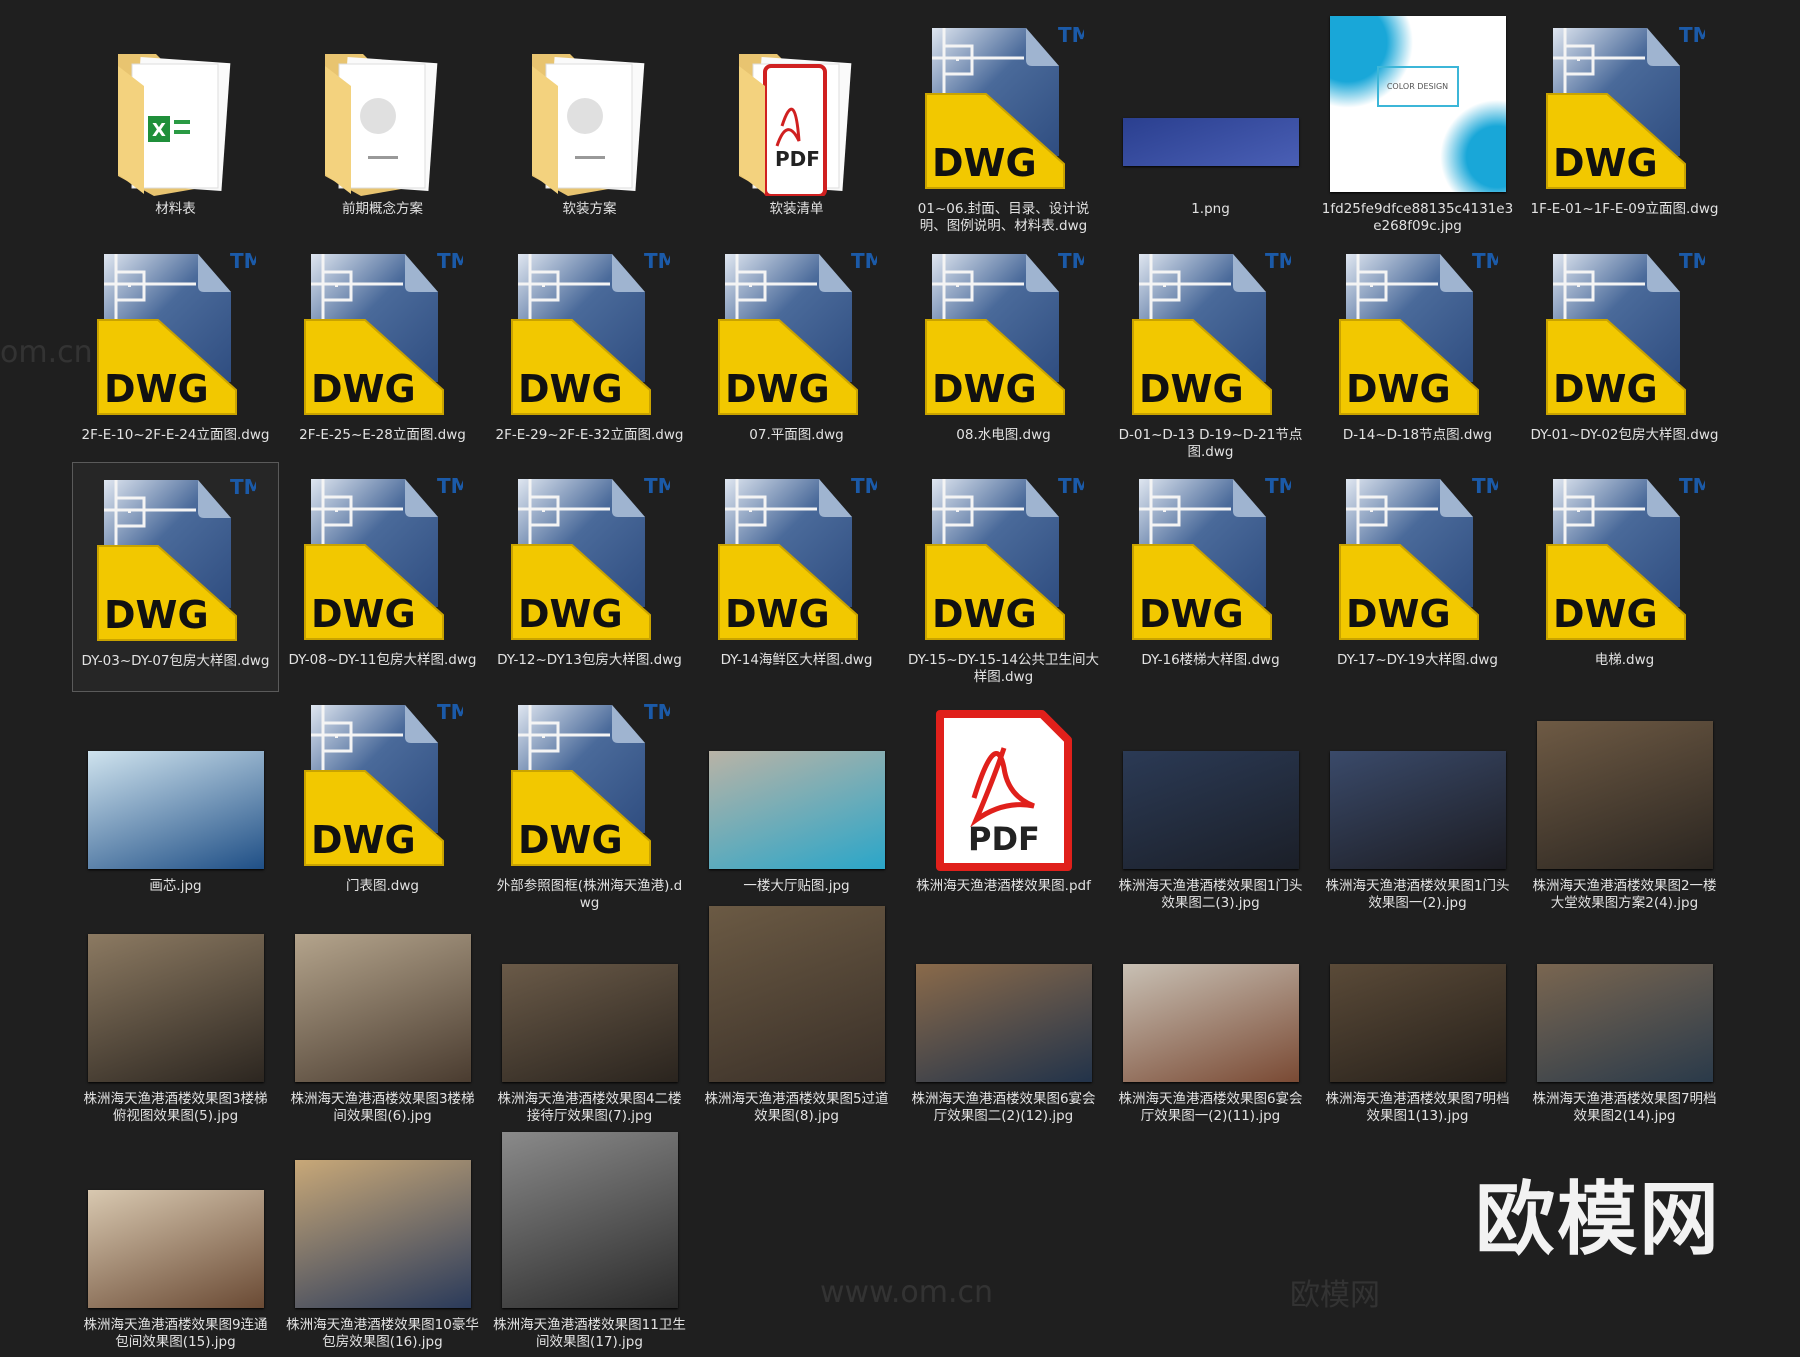 This screenshot has height=1357, width=1800. What do you see at coordinates (589, 660) in the screenshot?
I see `file-name-label: DY-12~DY13包房大样图.dwg` at bounding box center [589, 660].